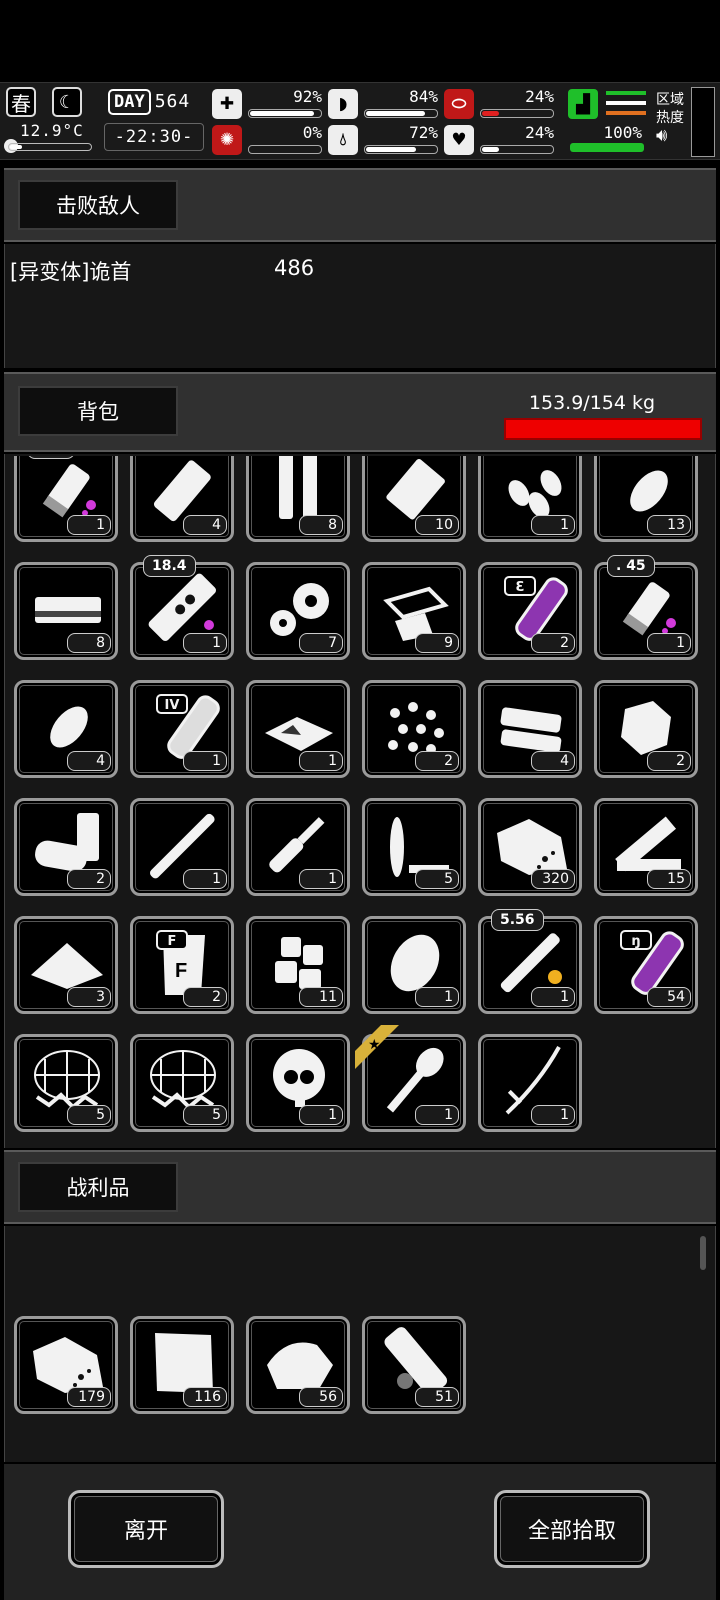 The height and width of the screenshot is (1600, 720). I want to click on item-slot: 3, so click(66, 965).